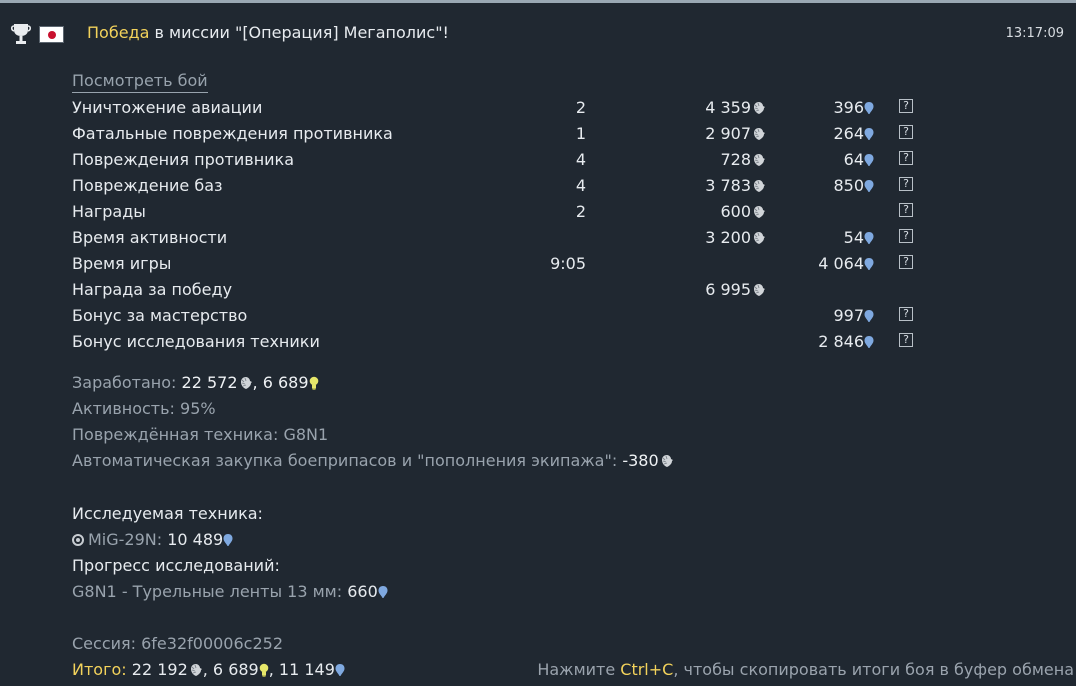 This screenshot has height=686, width=1076. What do you see at coordinates (122, 263) in the screenshot?
I see `reward-label: Время игры` at bounding box center [122, 263].